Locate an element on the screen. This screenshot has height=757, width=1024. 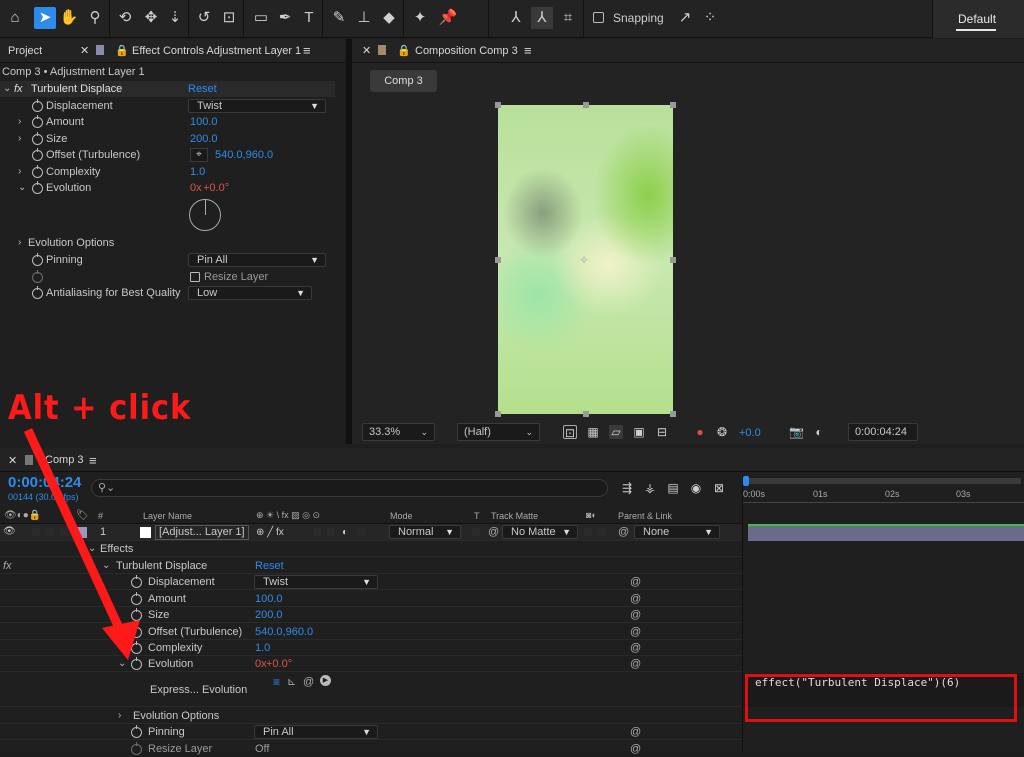
annotation-arrow is located at coordinates (81, 544).